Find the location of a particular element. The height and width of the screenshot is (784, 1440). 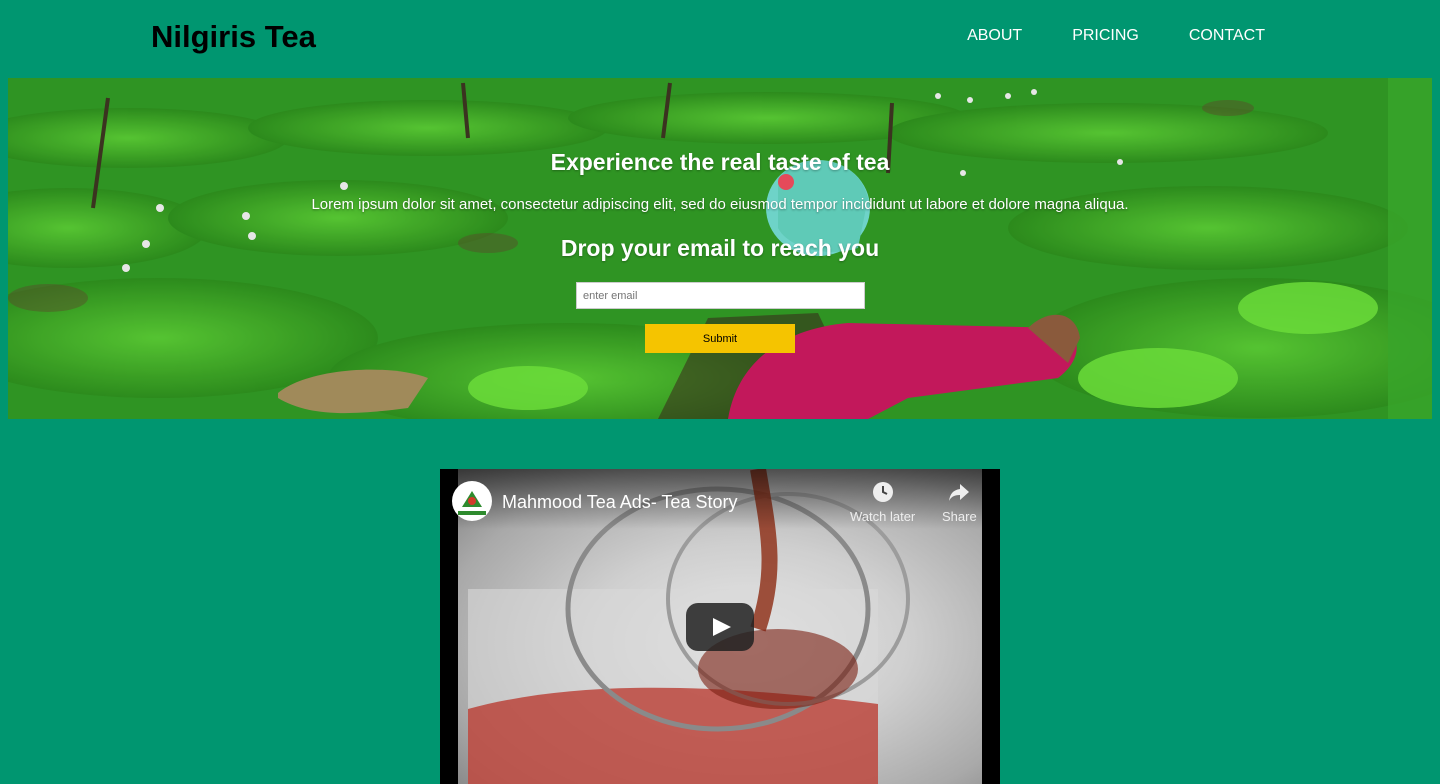

nav-contact: CONTACT is located at coordinates (1227, 36).